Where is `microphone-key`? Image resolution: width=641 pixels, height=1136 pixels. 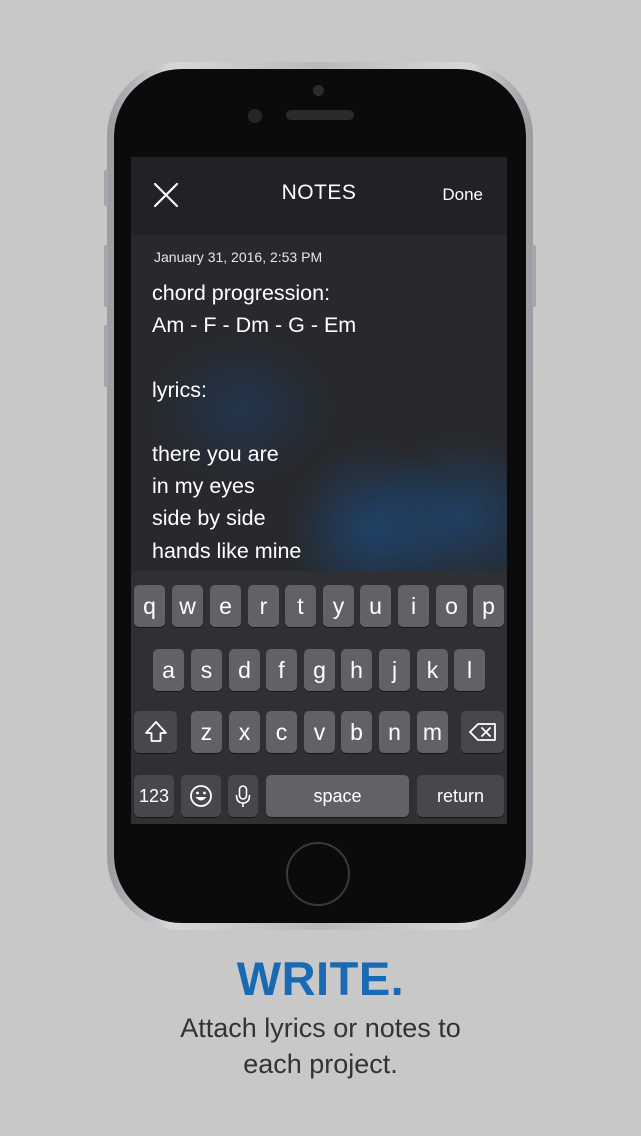
microphone-key is located at coordinates (243, 796).